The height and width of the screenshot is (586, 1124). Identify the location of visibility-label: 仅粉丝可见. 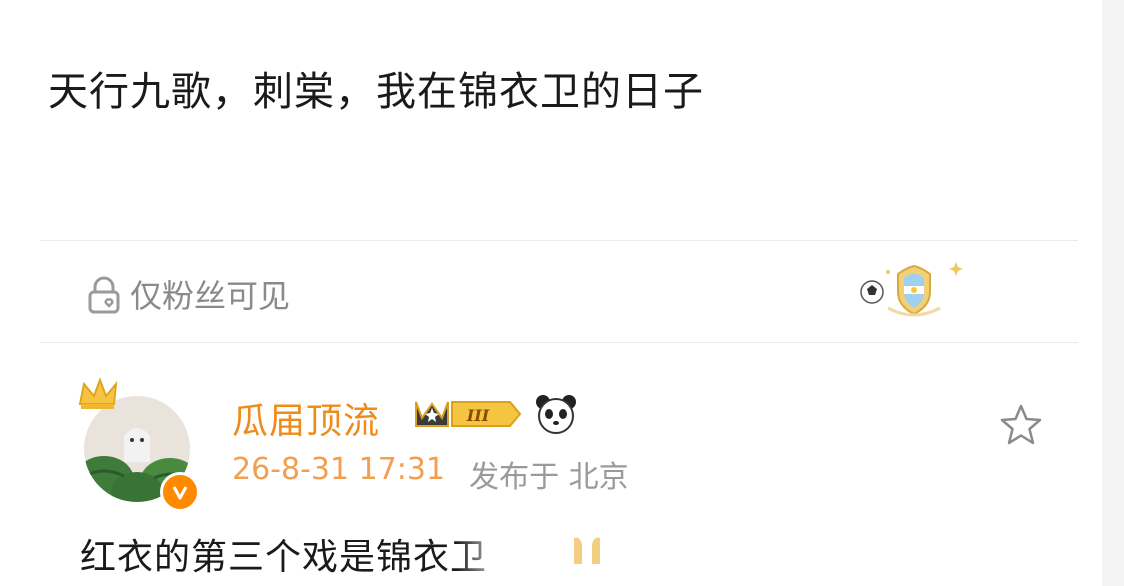
(210, 296).